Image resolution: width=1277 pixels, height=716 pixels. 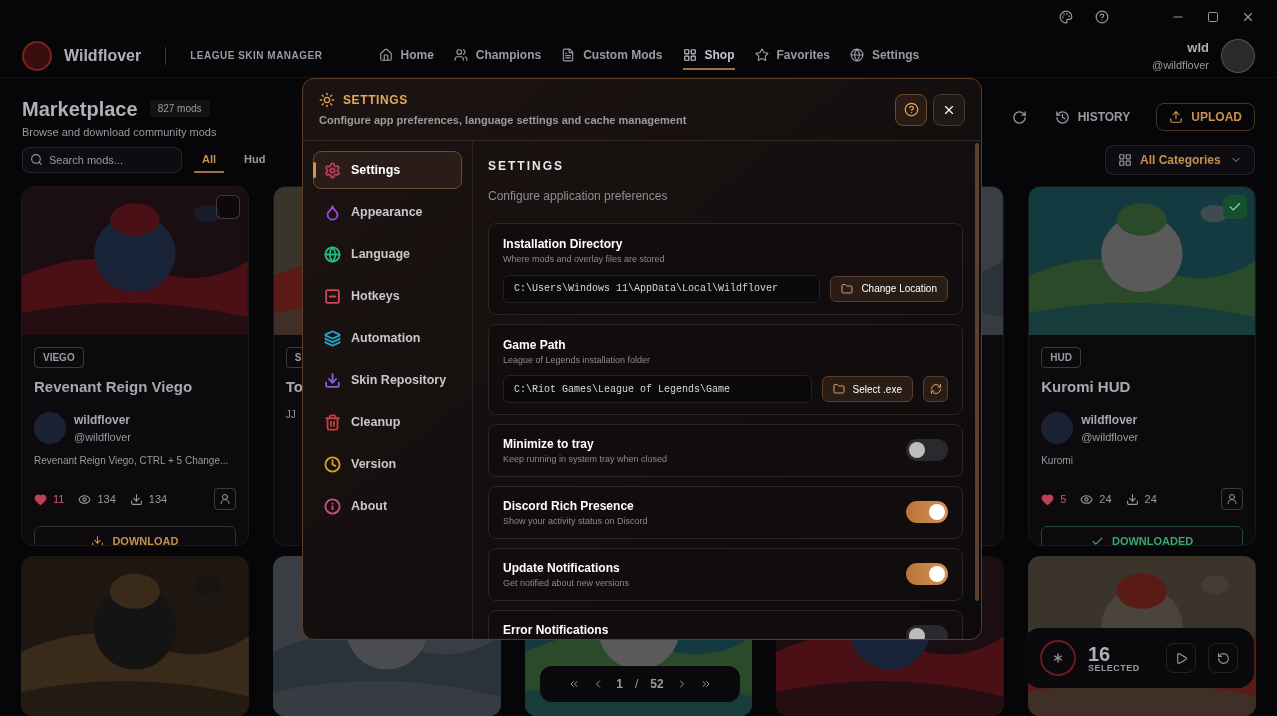 What do you see at coordinates (106, 499) in the screenshot?
I see `views-count: 134` at bounding box center [106, 499].